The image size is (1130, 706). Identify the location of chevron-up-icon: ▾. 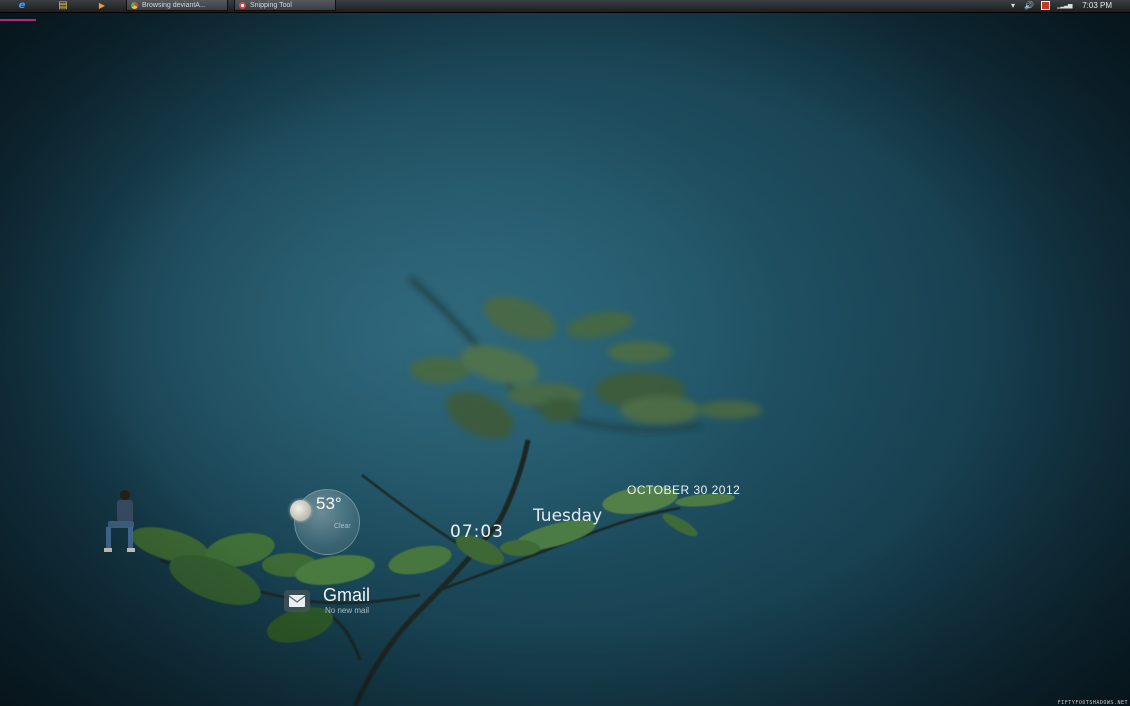
(1013, 6).